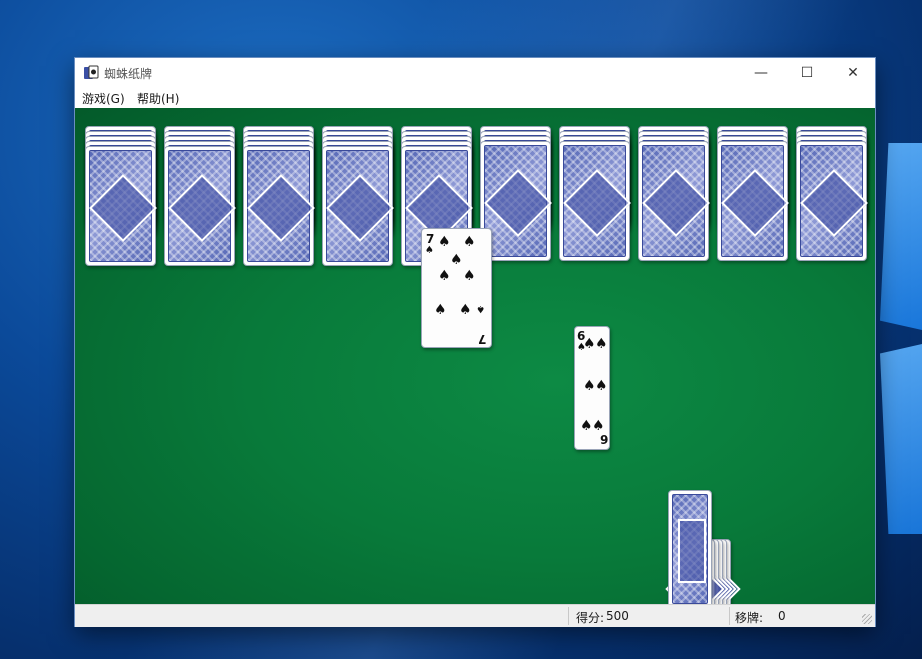 This screenshot has width=922, height=659. What do you see at coordinates (475, 73) in the screenshot?
I see `title-bar: 蜘蛛纸牌 — ☐ ✕` at bounding box center [475, 73].